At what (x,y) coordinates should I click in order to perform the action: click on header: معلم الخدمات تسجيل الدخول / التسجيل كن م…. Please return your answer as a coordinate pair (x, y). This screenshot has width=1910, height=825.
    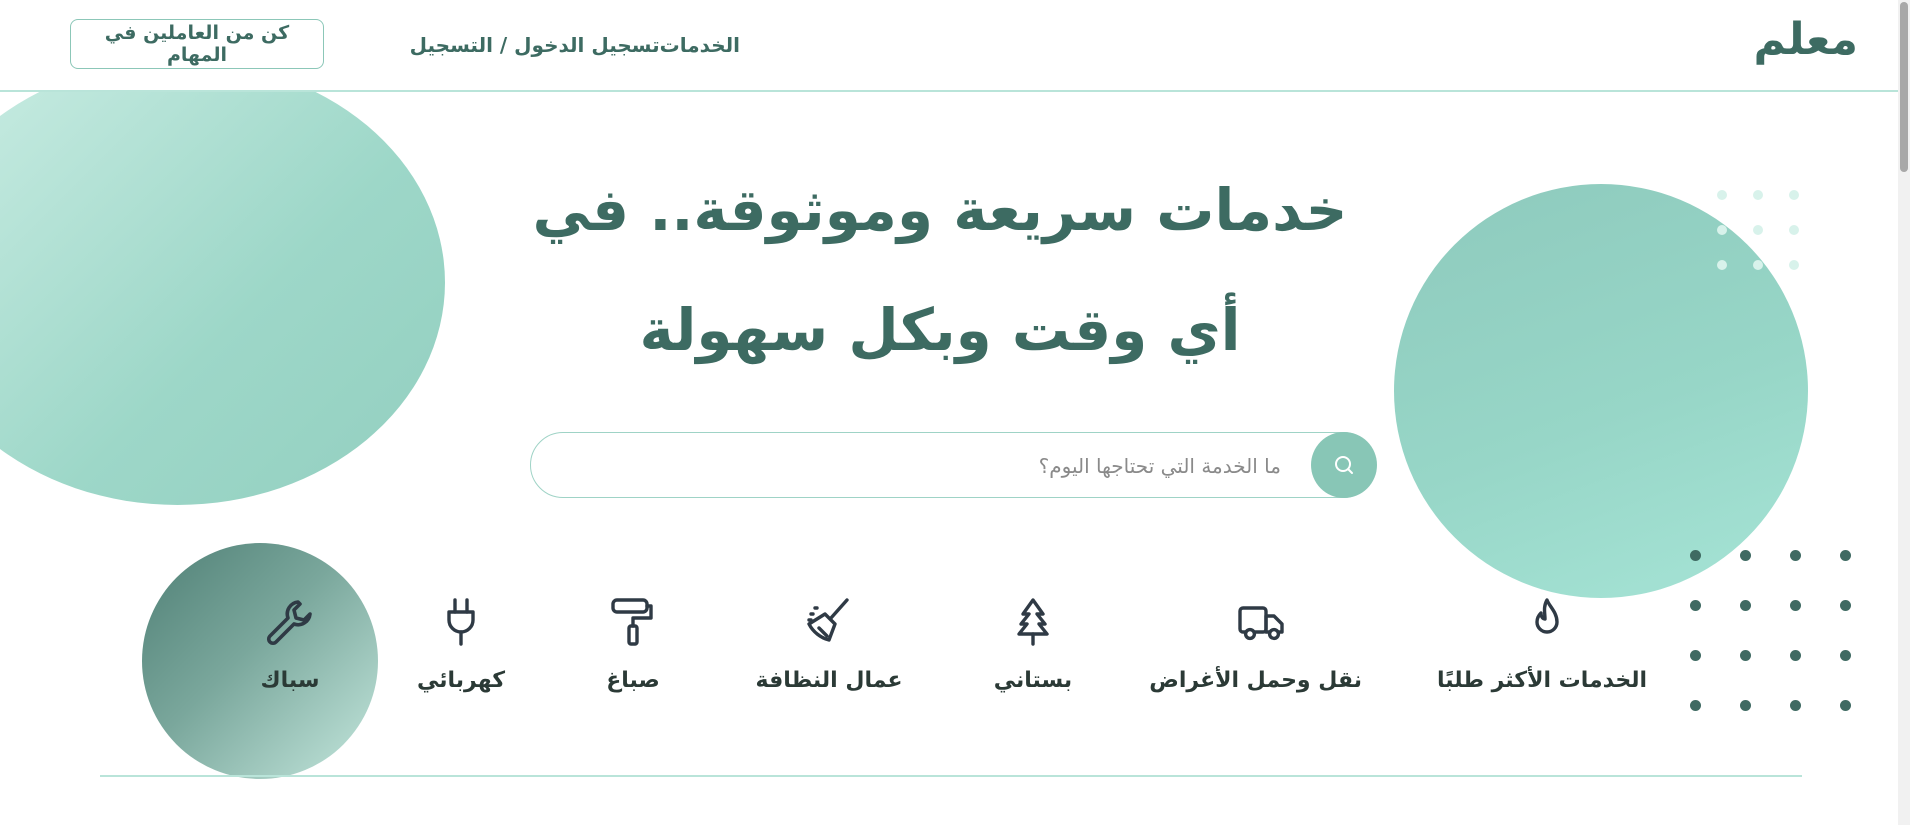
    Looking at the image, I should click on (949, 46).